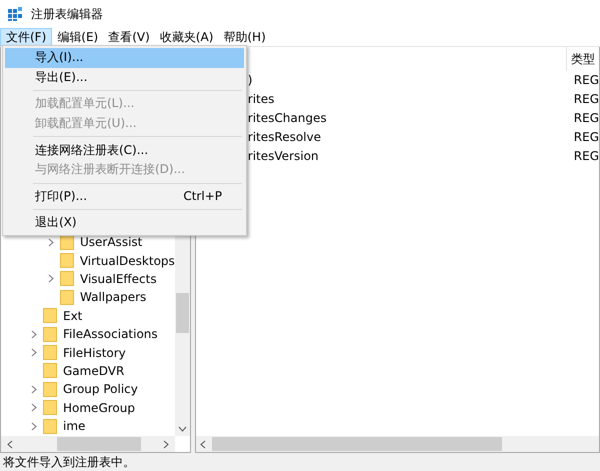 This screenshot has width=600, height=471. What do you see at coordinates (26, 37) in the screenshot?
I see `menu-item: 文件(F)` at bounding box center [26, 37].